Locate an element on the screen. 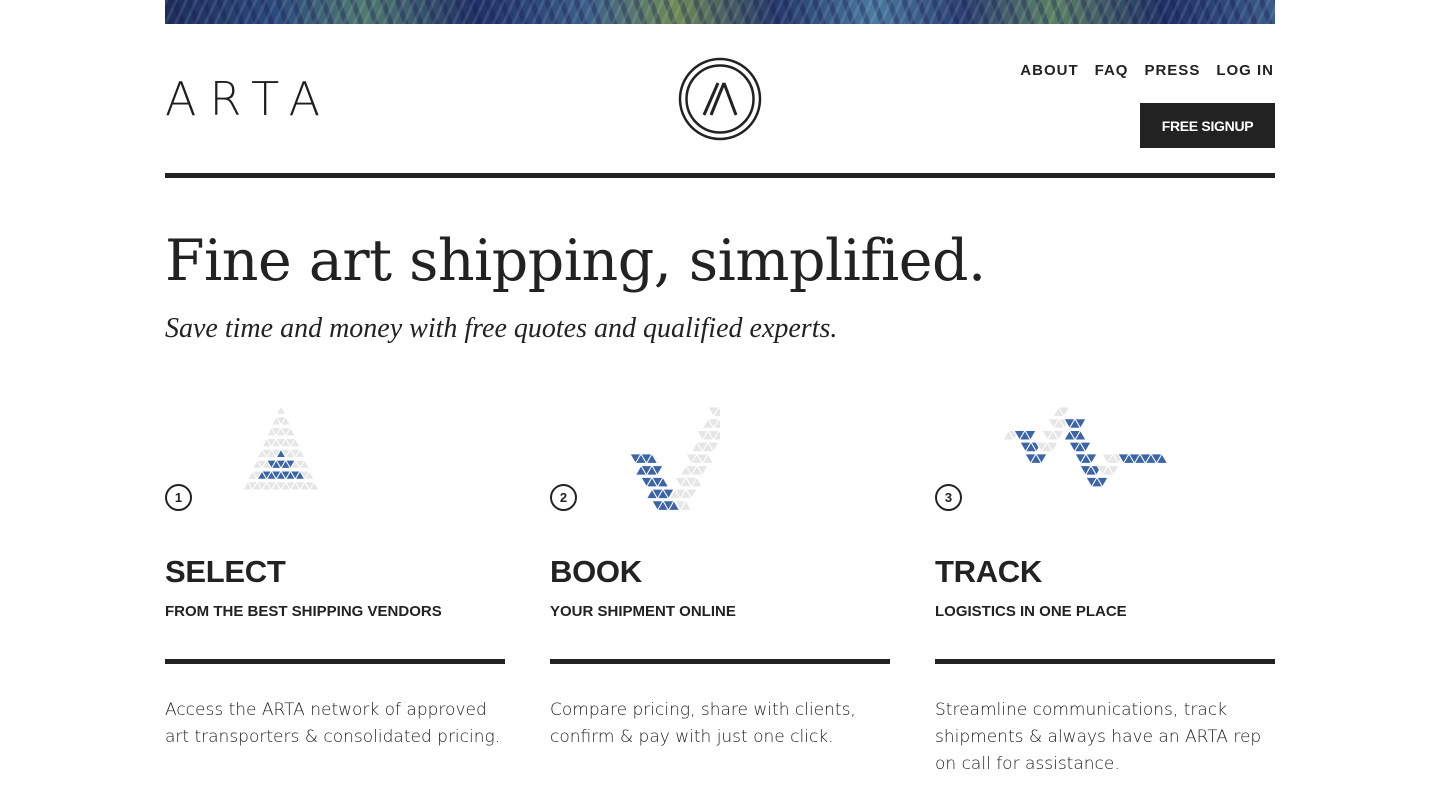 Image resolution: width=1440 pixels, height=799 pixels. arta-emblem-icon is located at coordinates (720, 99).